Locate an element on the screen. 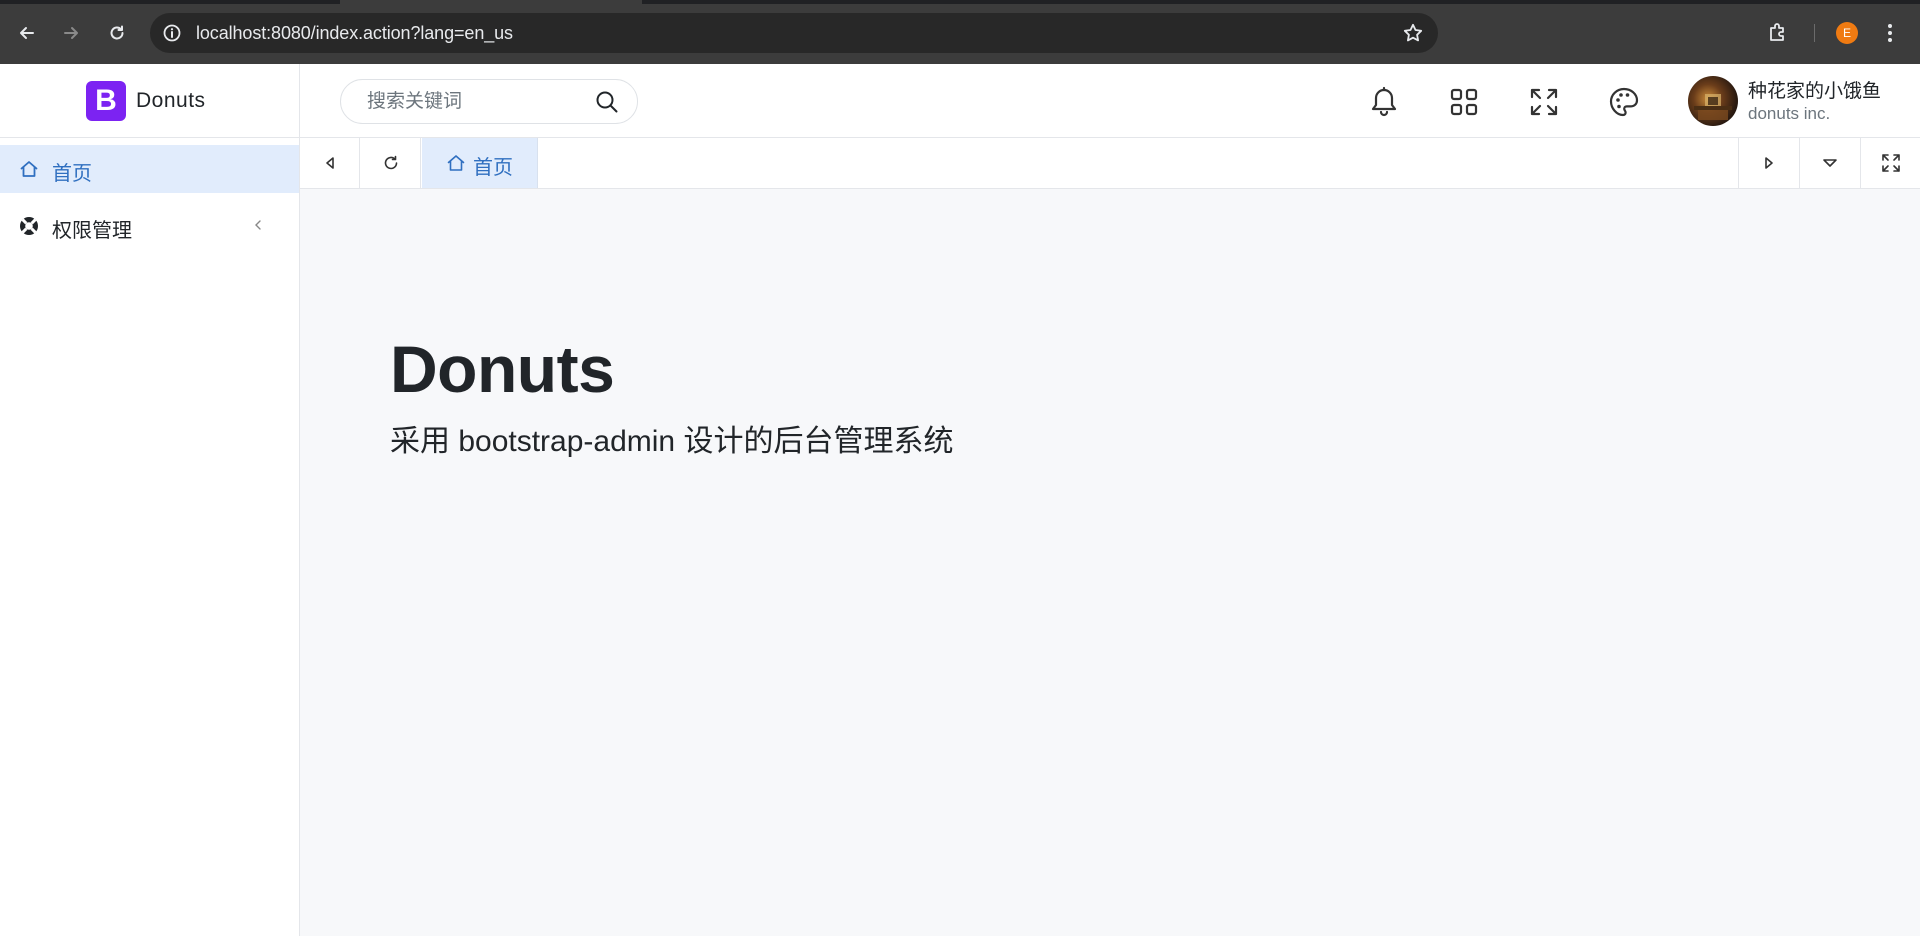 The height and width of the screenshot is (936, 1920). user-org: donuts inc. is located at coordinates (1789, 113).